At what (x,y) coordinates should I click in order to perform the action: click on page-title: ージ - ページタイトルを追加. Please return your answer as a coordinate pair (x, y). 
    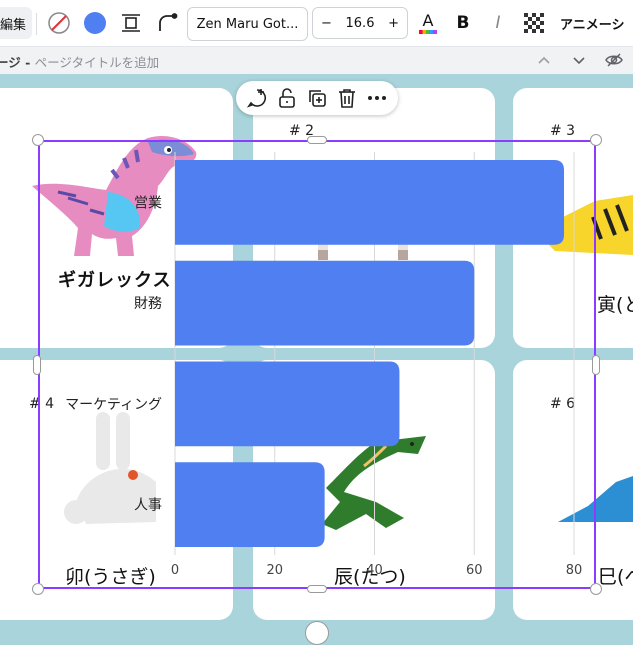
    Looking at the image, I should click on (79, 61).